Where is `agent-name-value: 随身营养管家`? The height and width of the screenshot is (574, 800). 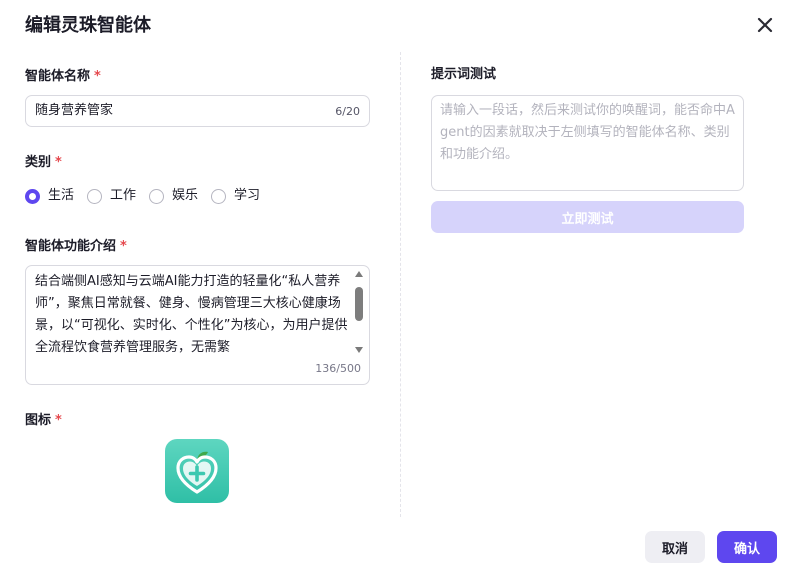
agent-name-value: 随身营养管家 is located at coordinates (74, 111).